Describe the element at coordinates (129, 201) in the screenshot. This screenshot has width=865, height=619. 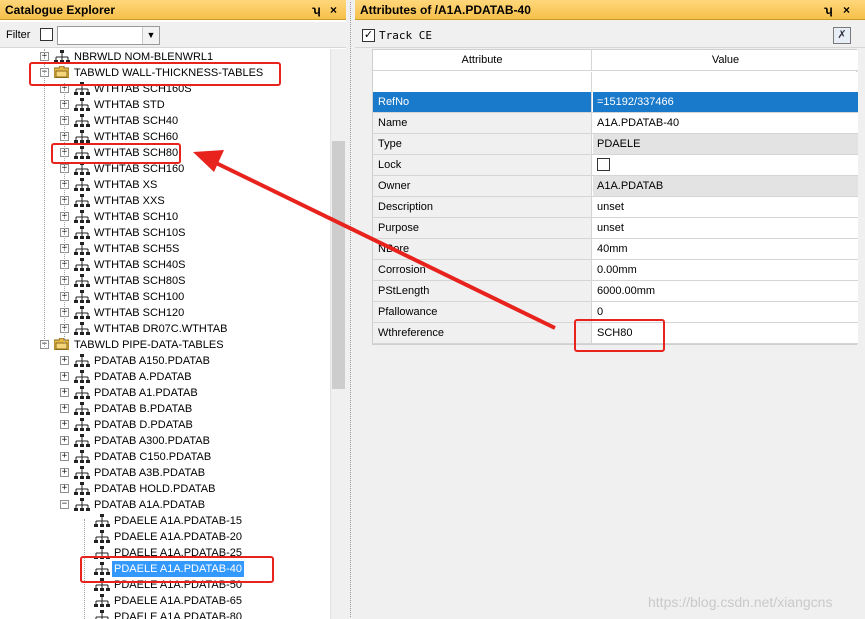
I see `tree-node-label: WTHTAB XXS` at that location.